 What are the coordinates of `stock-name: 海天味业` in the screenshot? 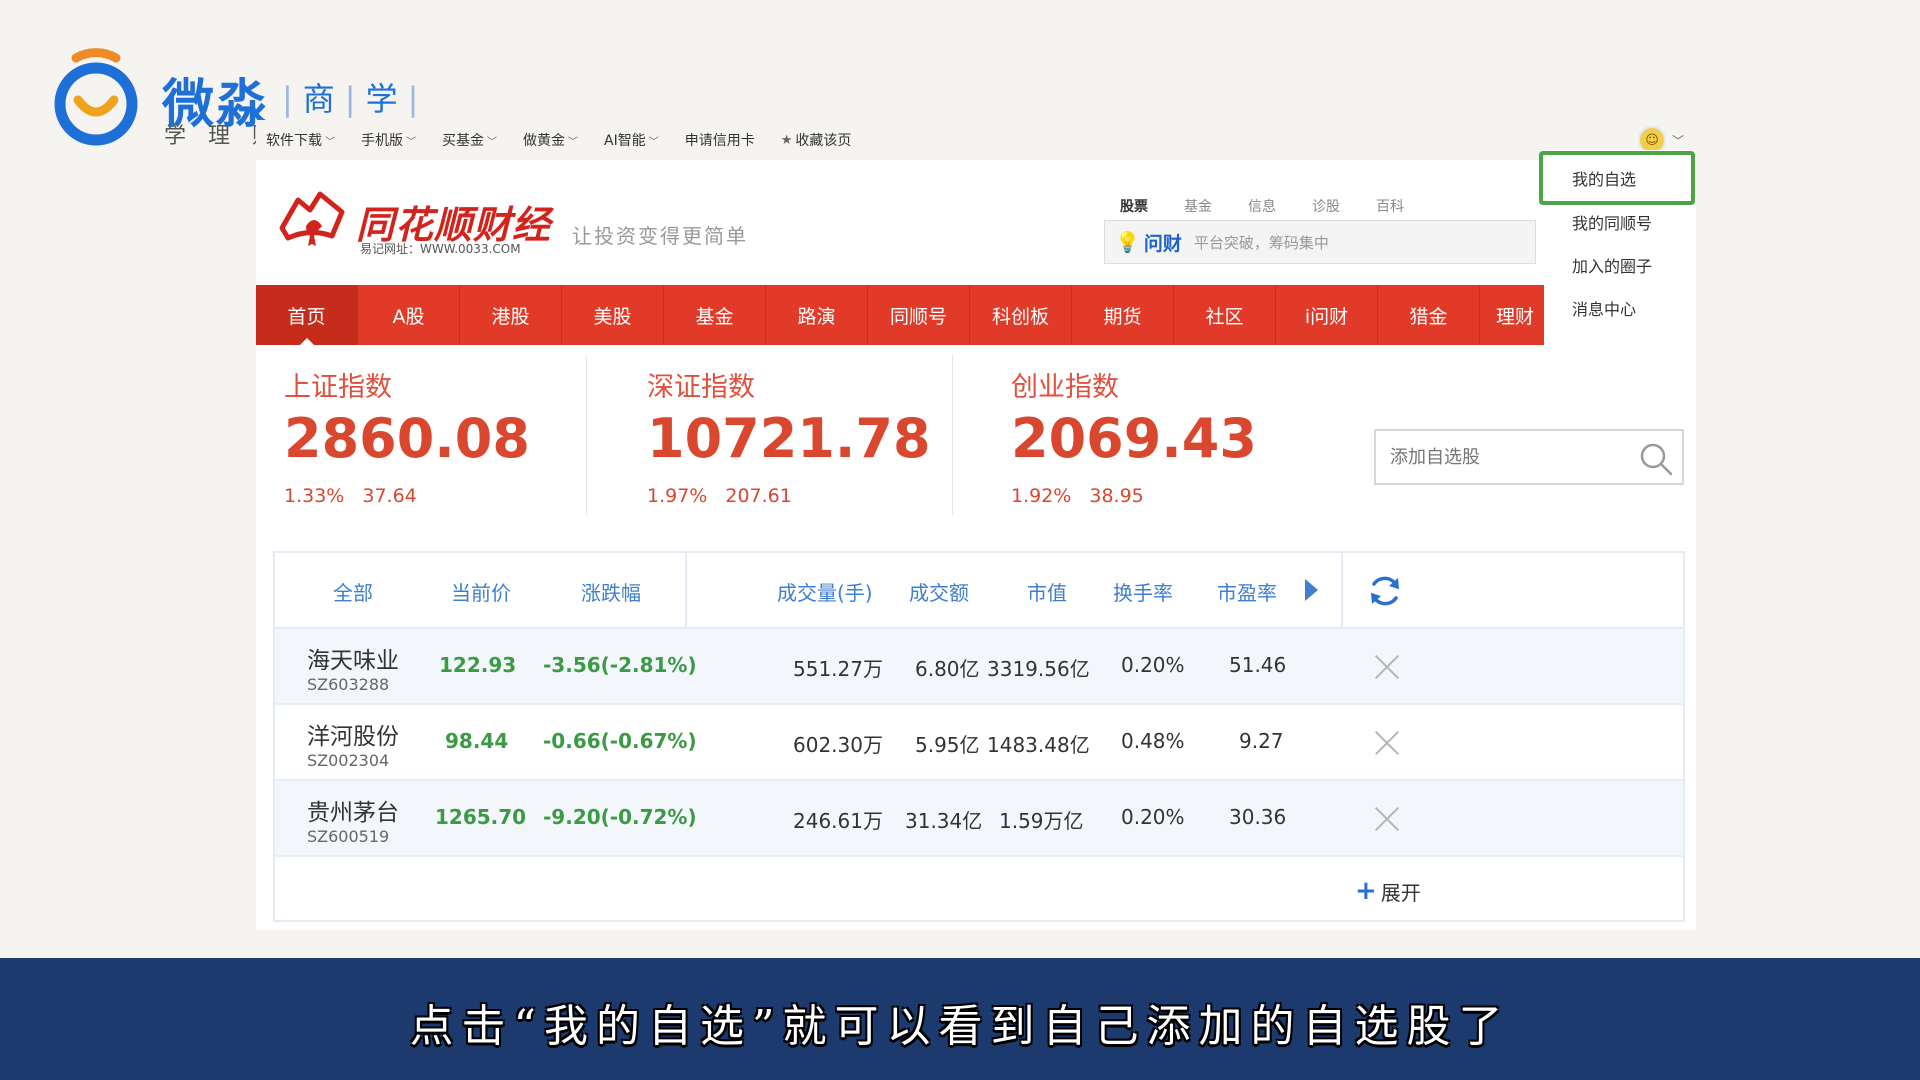 It's located at (353, 658).